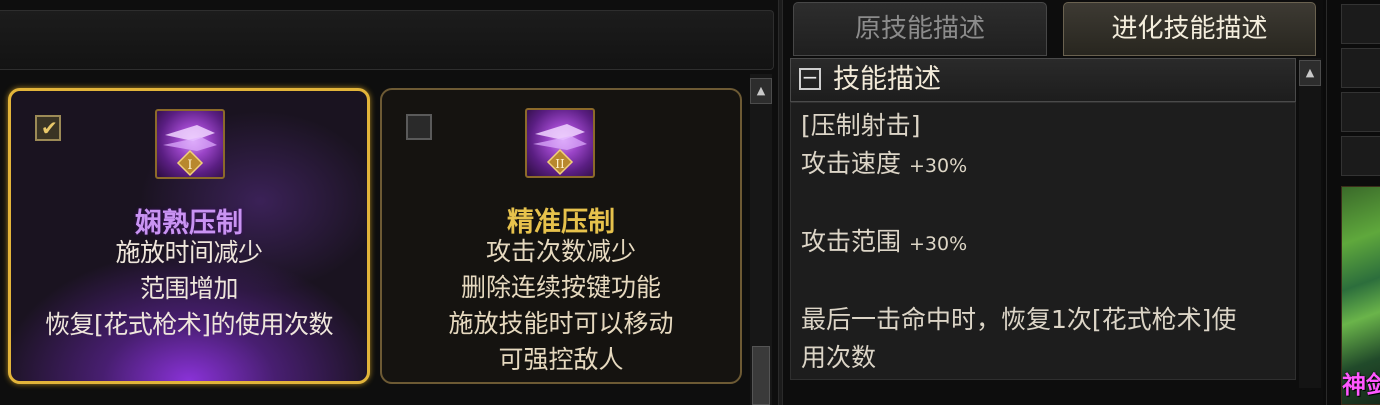  What do you see at coordinates (851, 241) in the screenshot?
I see `stat-label: 攻击范围` at bounding box center [851, 241].